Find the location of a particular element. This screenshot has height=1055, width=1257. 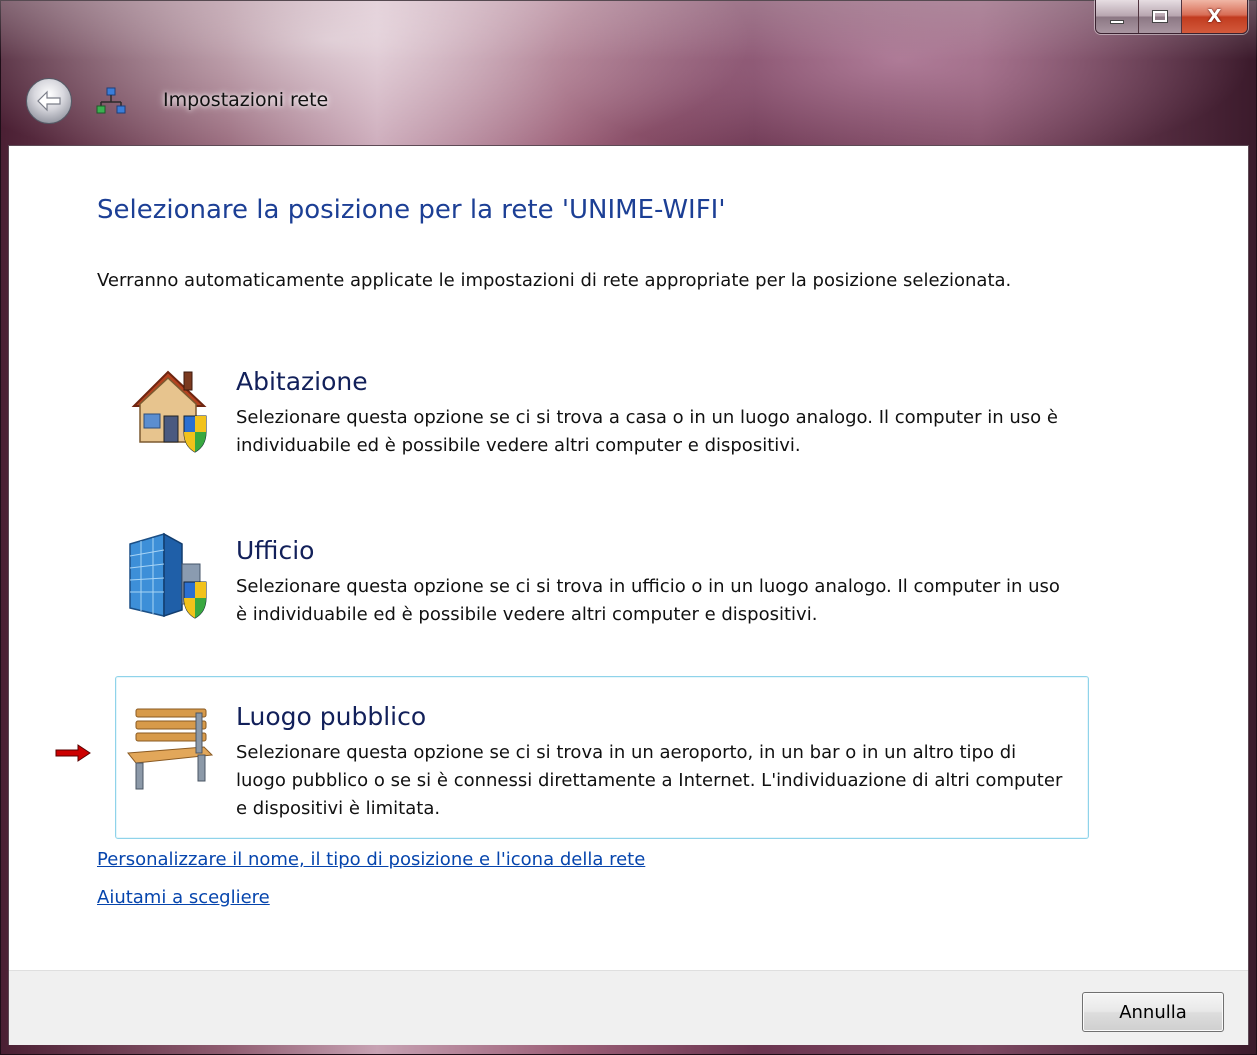

maximize-icon is located at coordinates (1160, 16).